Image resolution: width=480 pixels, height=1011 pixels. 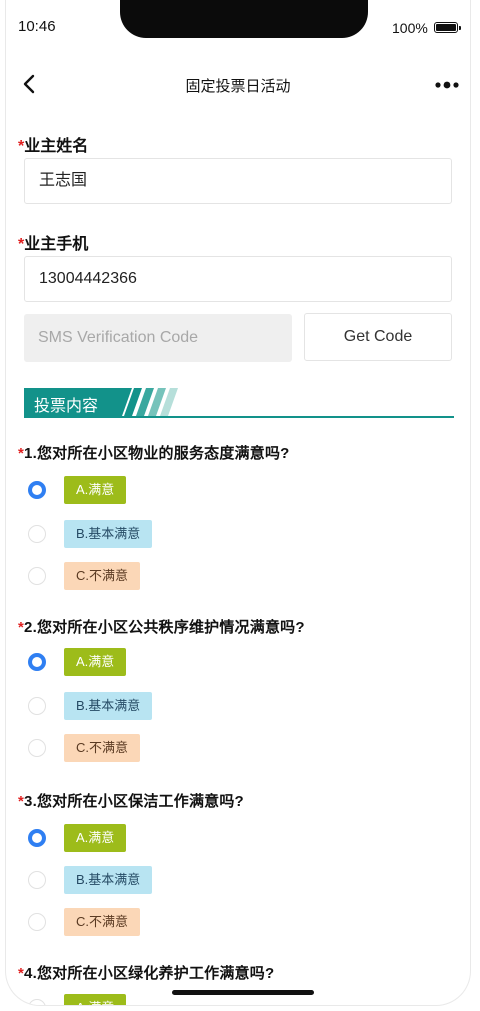 I want to click on q1-option-a-radio, so click(x=37, y=490).